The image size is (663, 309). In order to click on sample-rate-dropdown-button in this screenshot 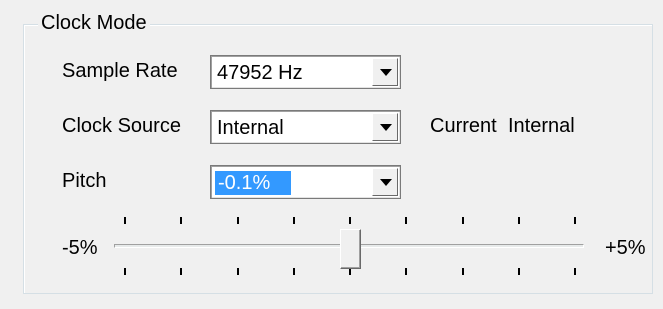, I will do `click(385, 72)`.